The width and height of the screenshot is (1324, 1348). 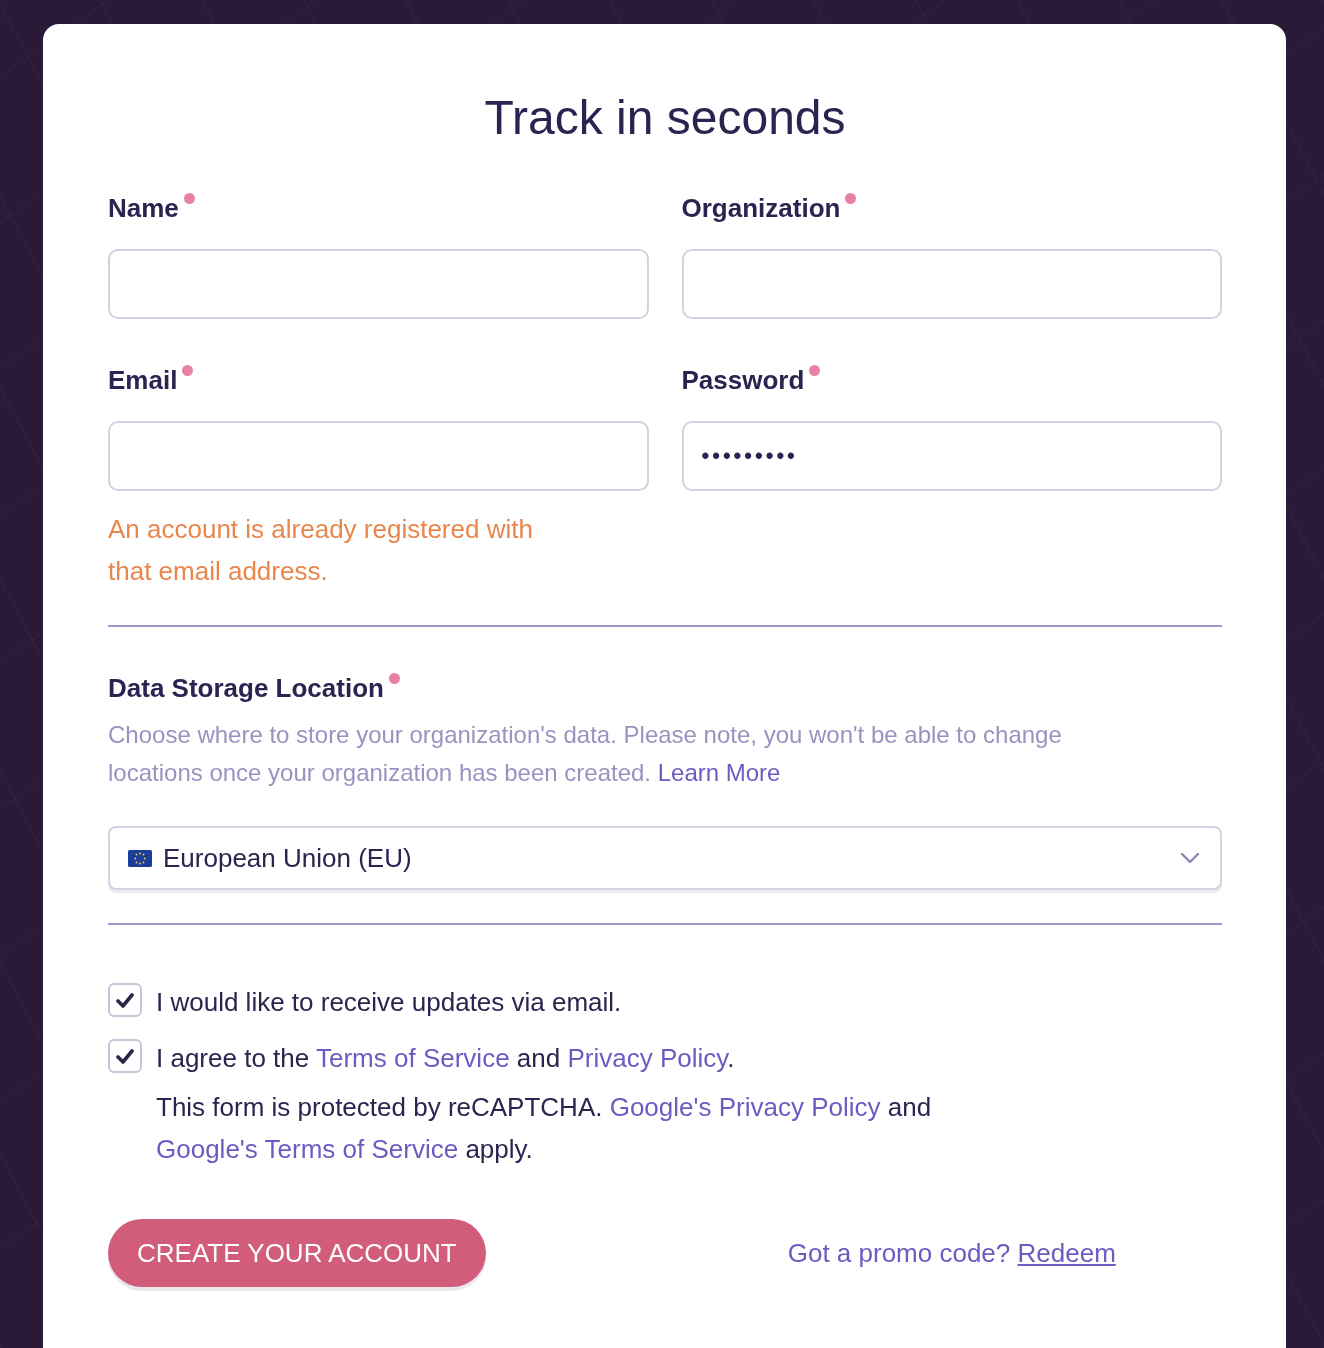 What do you see at coordinates (1190, 858) in the screenshot?
I see `chevron-down-icon` at bounding box center [1190, 858].